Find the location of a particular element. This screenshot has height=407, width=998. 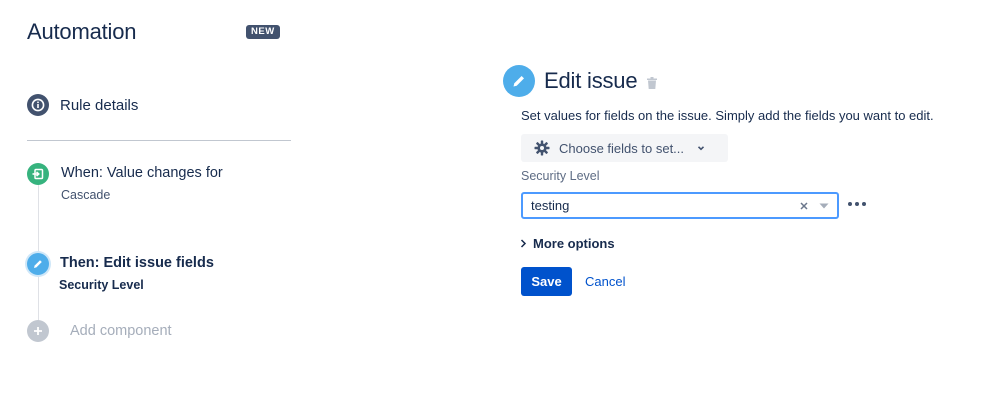

more-options-toggle: More options is located at coordinates (567, 243).